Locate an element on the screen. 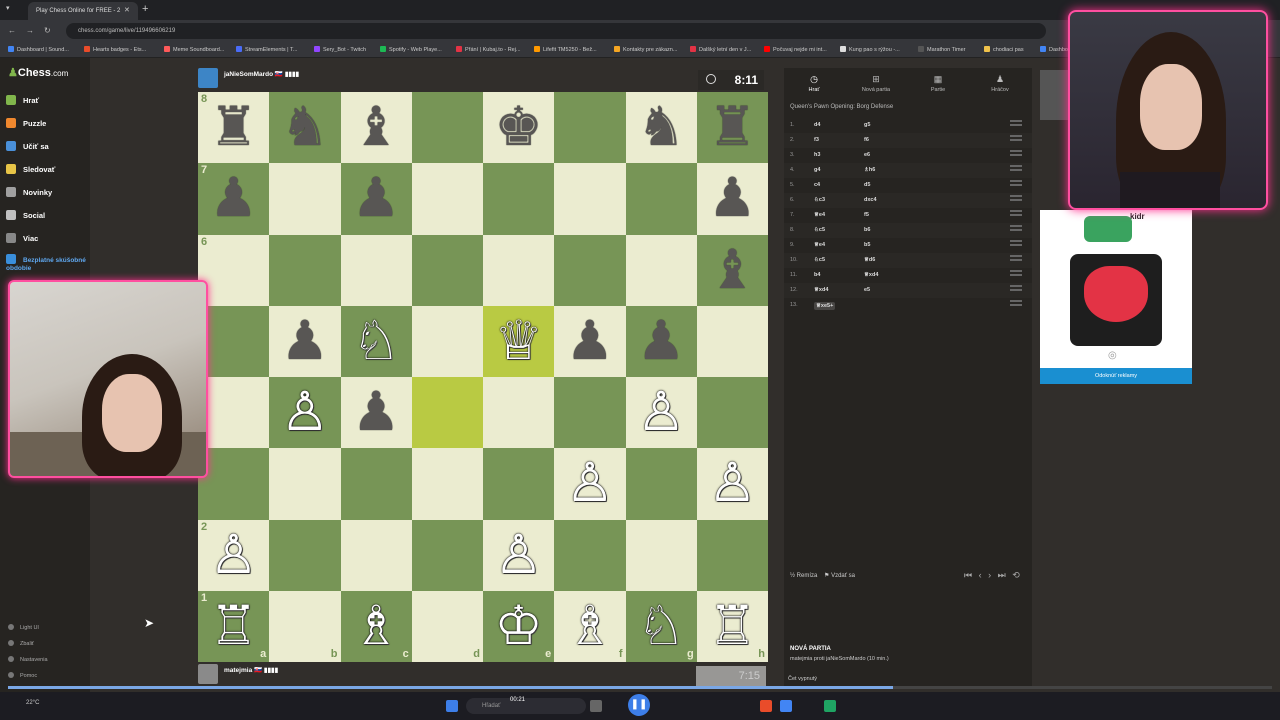  sidebar-footer-item: Nastavenia is located at coordinates (28, 659).